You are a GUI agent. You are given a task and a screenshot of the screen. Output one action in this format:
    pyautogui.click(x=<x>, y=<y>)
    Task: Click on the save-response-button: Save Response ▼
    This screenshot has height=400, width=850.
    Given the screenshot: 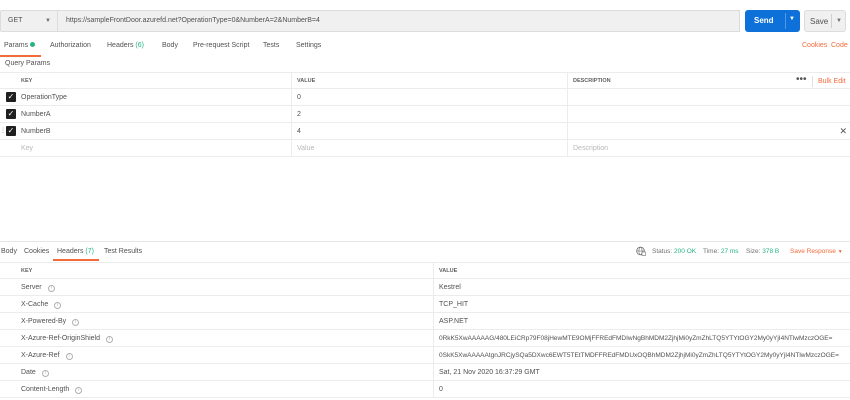 What is the action you would take?
    pyautogui.click(x=816, y=251)
    